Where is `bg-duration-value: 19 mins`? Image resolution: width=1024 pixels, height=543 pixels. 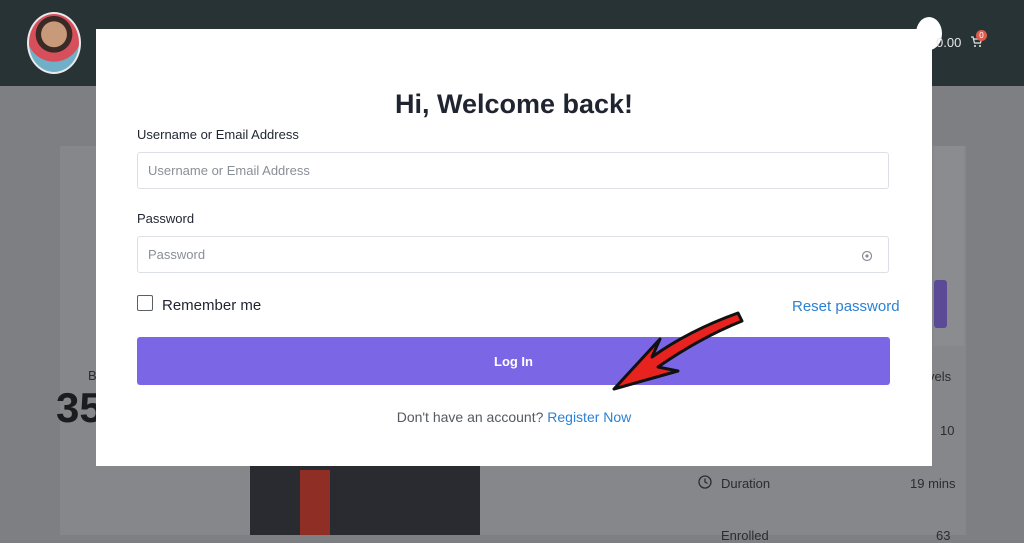 bg-duration-value: 19 mins is located at coordinates (933, 483).